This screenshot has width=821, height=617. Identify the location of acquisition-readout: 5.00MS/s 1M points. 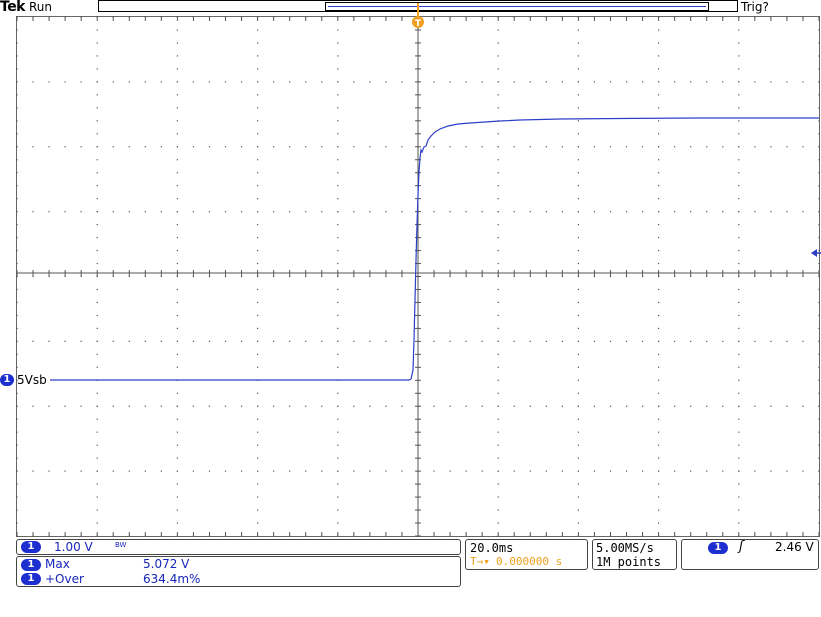
(634, 554).